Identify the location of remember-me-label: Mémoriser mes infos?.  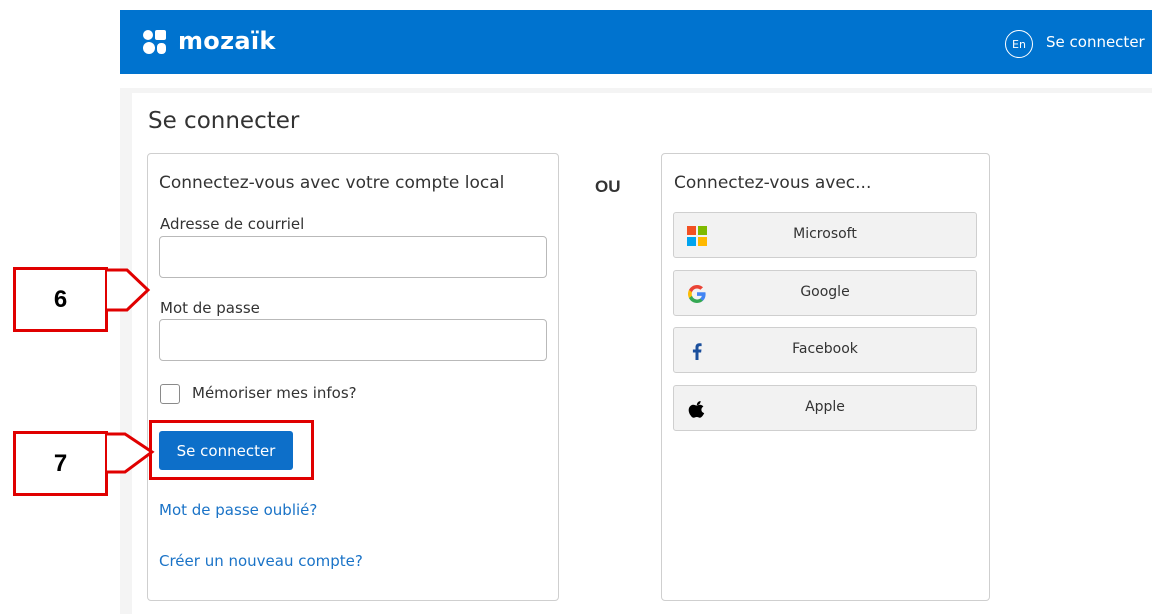
(274, 393).